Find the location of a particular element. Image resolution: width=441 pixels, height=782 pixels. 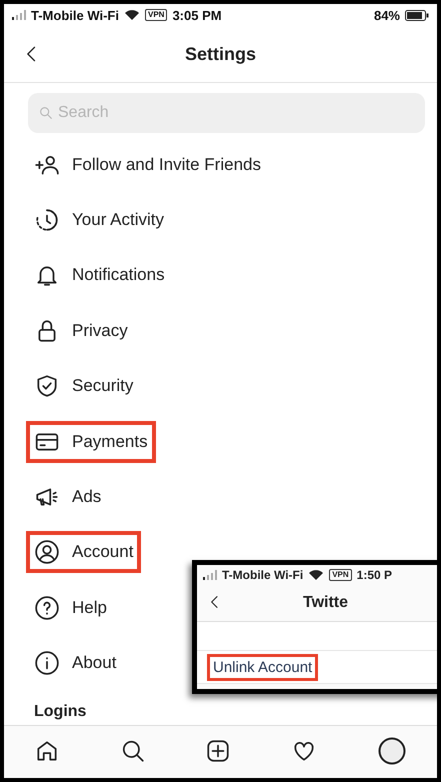

unlink-button: Unlink Account is located at coordinates (262, 667).